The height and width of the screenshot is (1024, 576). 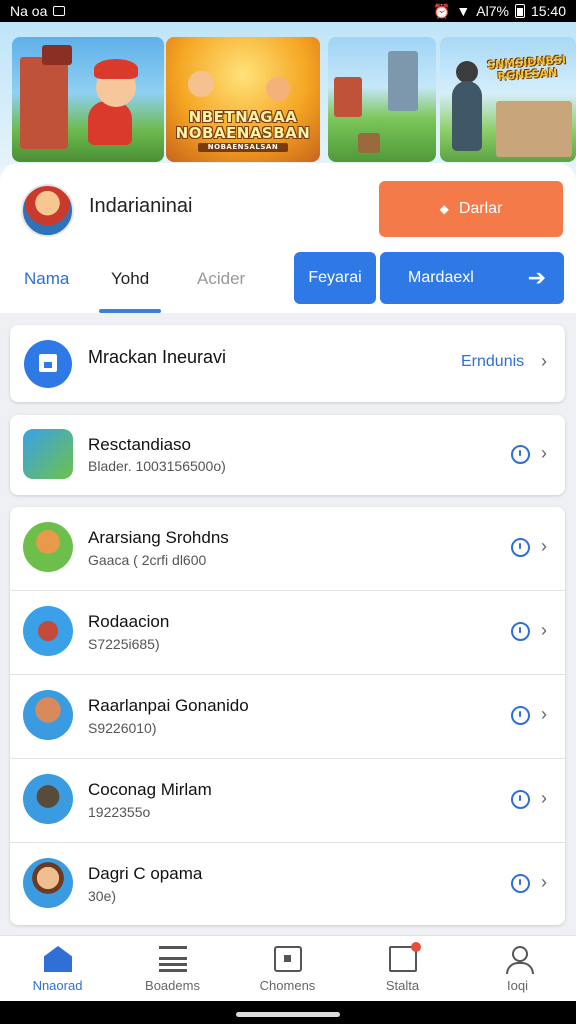 I want to click on list-item: Dagri C opama 30e) ›, so click(x=287, y=884).